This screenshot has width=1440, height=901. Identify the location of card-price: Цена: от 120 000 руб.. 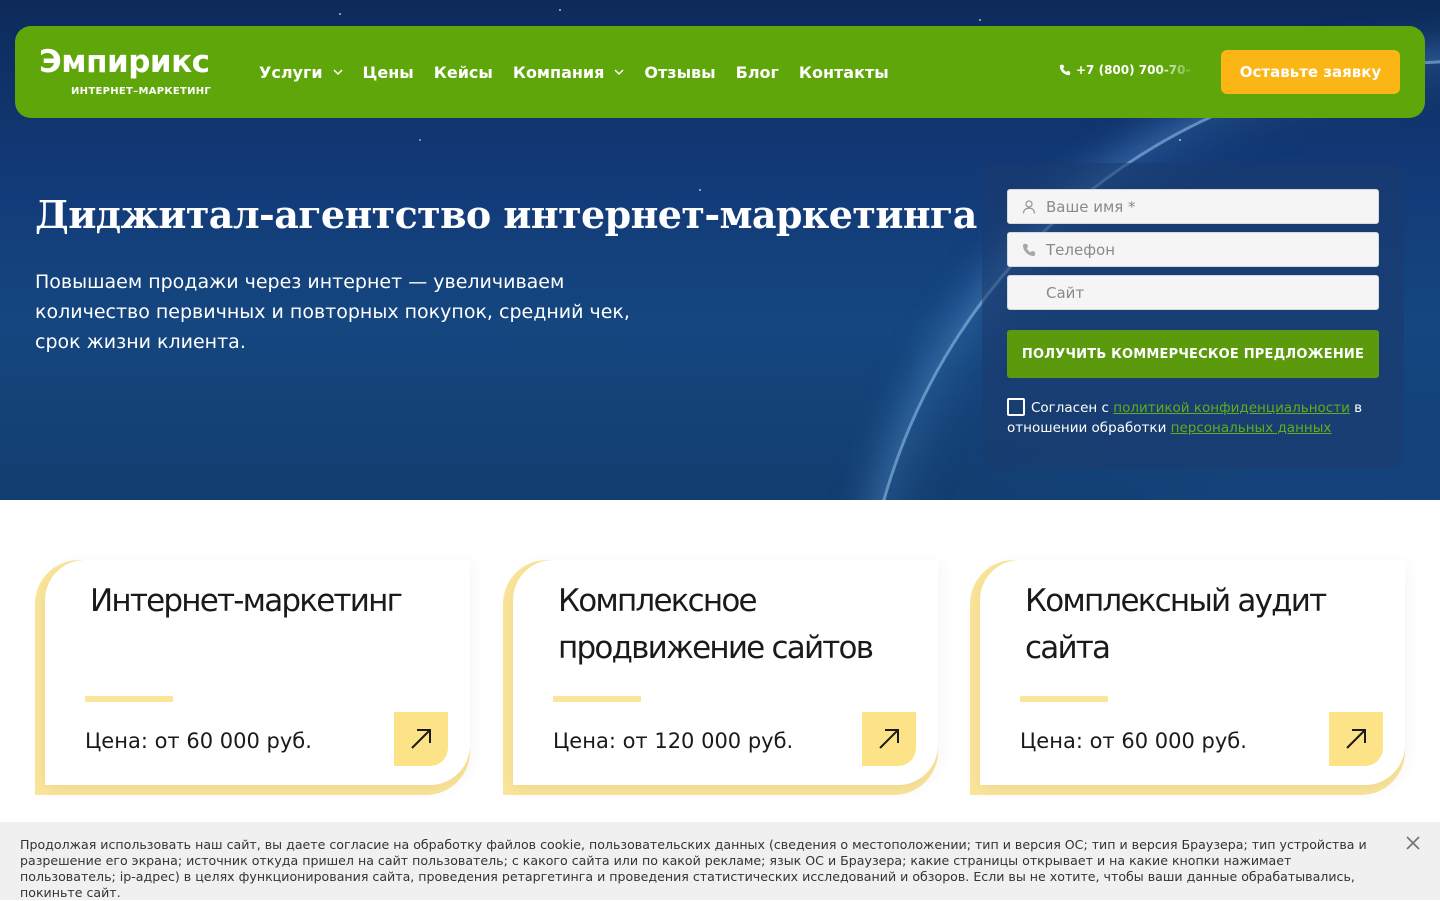
(673, 741).